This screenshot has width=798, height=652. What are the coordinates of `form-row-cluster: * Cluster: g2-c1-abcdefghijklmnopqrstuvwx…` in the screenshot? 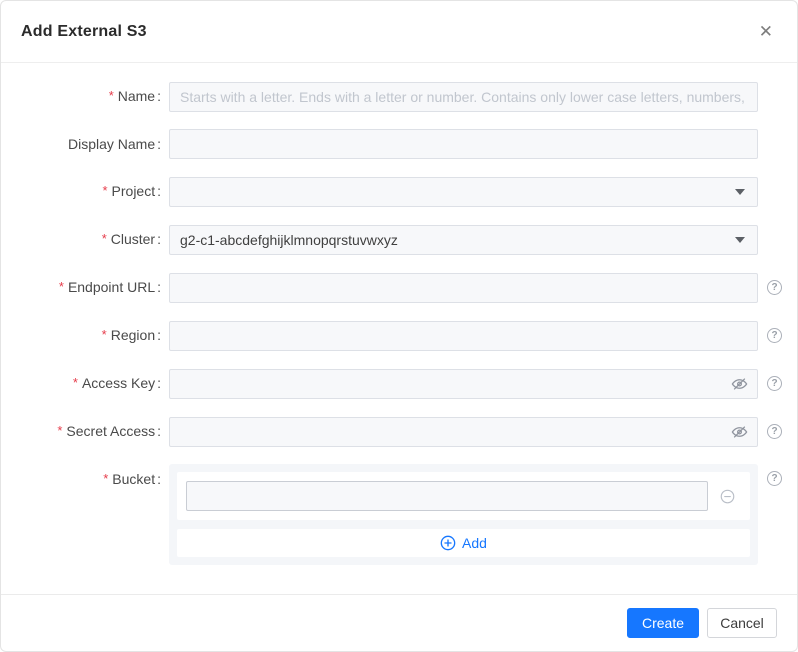 It's located at (399, 239).